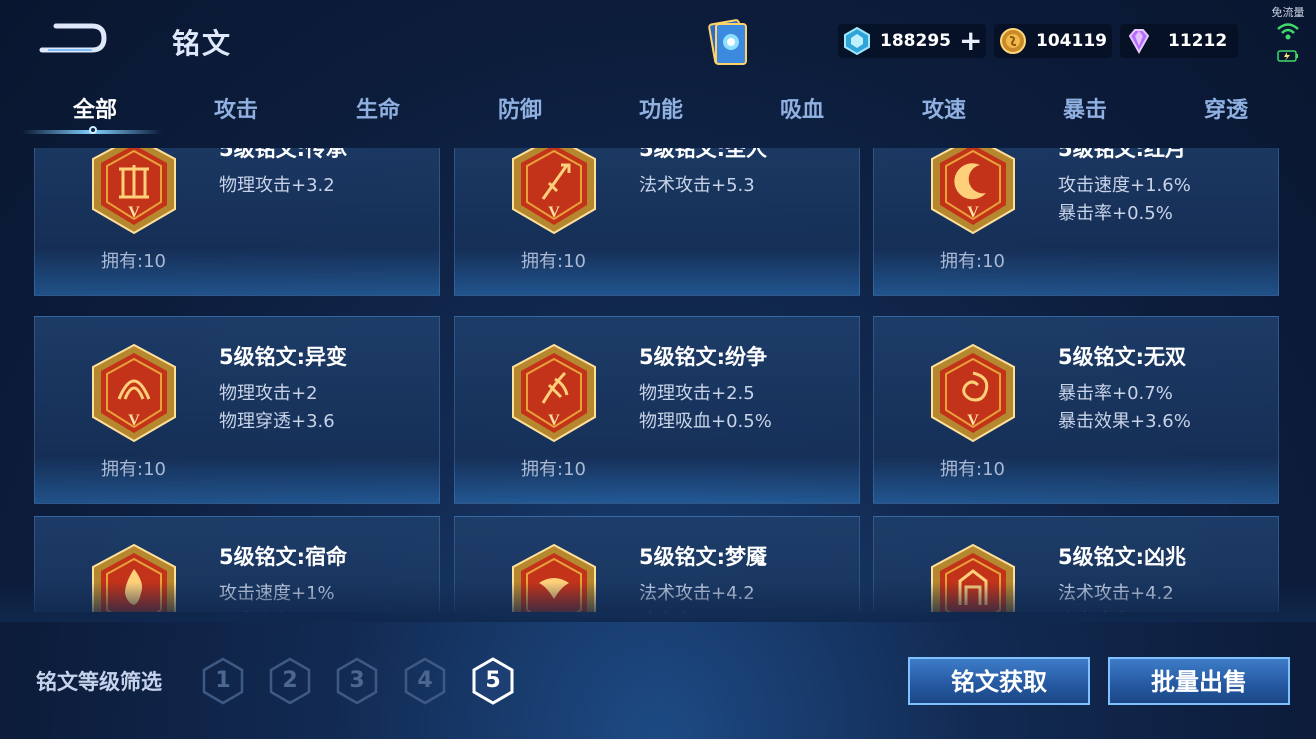 This screenshot has width=1316, height=739. Describe the element at coordinates (1115, 213) in the screenshot. I see `rune-attribute: 暴击率+0.5%` at that location.